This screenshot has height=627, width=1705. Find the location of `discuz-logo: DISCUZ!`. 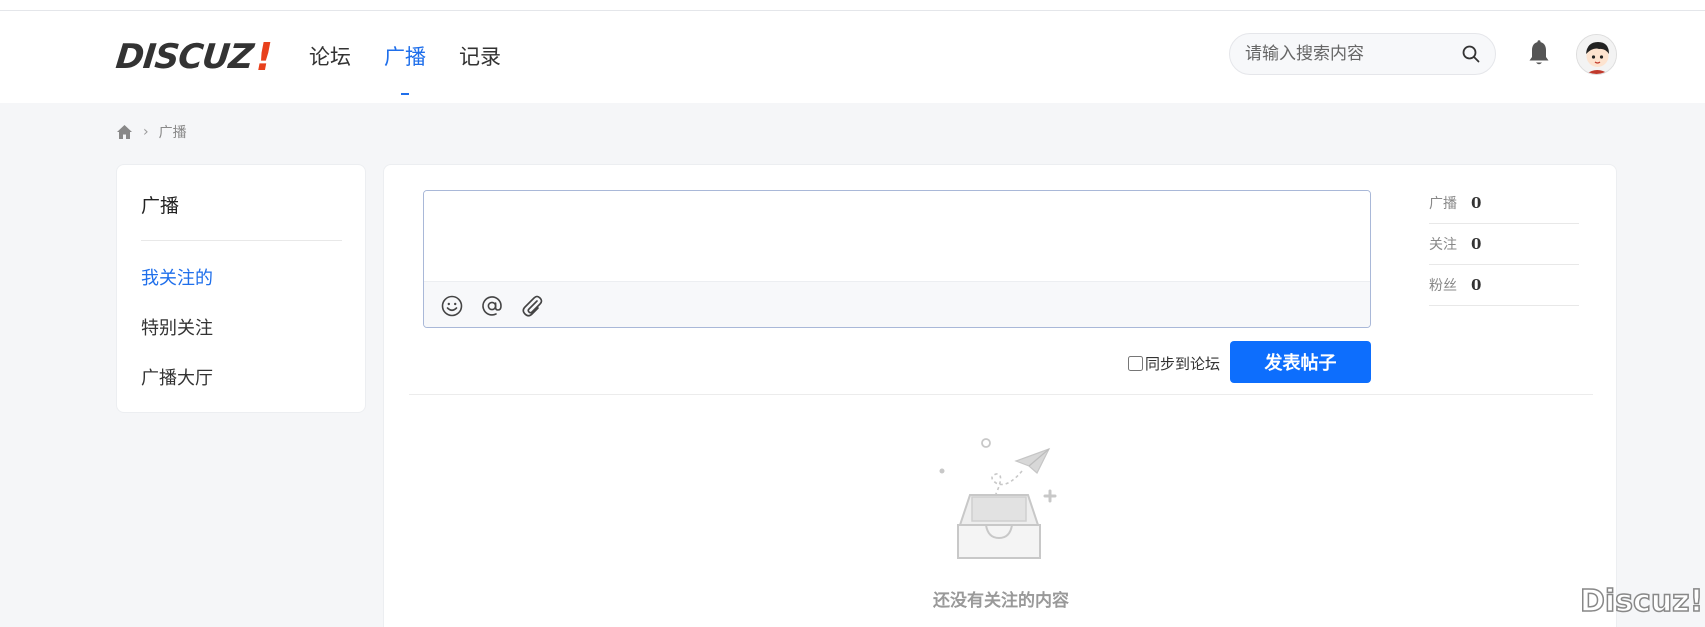

discuz-logo: DISCUZ! is located at coordinates (193, 57).